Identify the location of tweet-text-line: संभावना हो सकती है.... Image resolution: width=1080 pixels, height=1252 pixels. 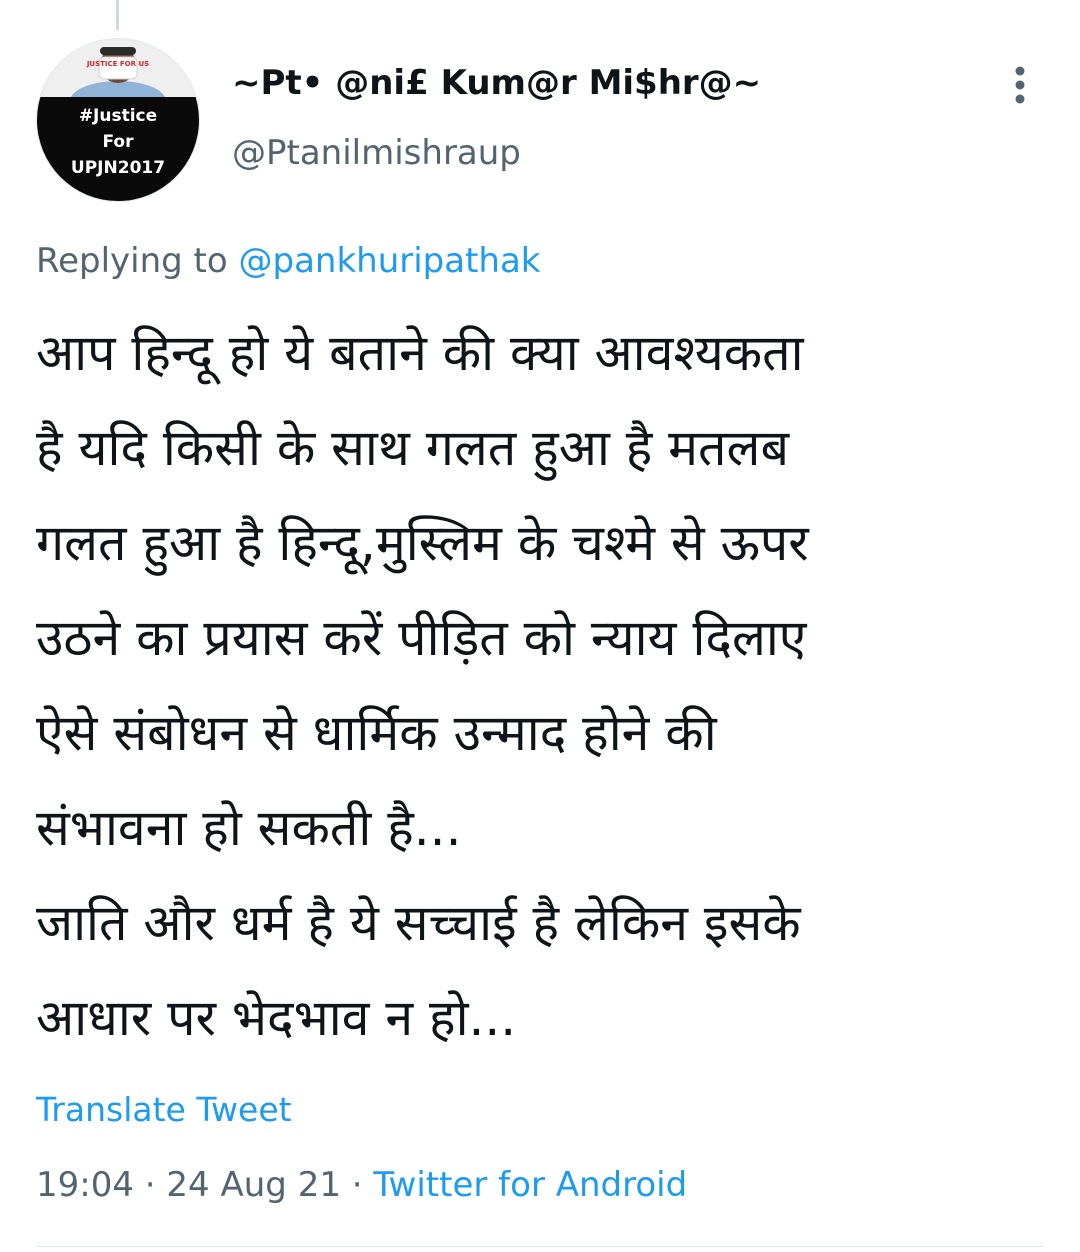
(249, 828).